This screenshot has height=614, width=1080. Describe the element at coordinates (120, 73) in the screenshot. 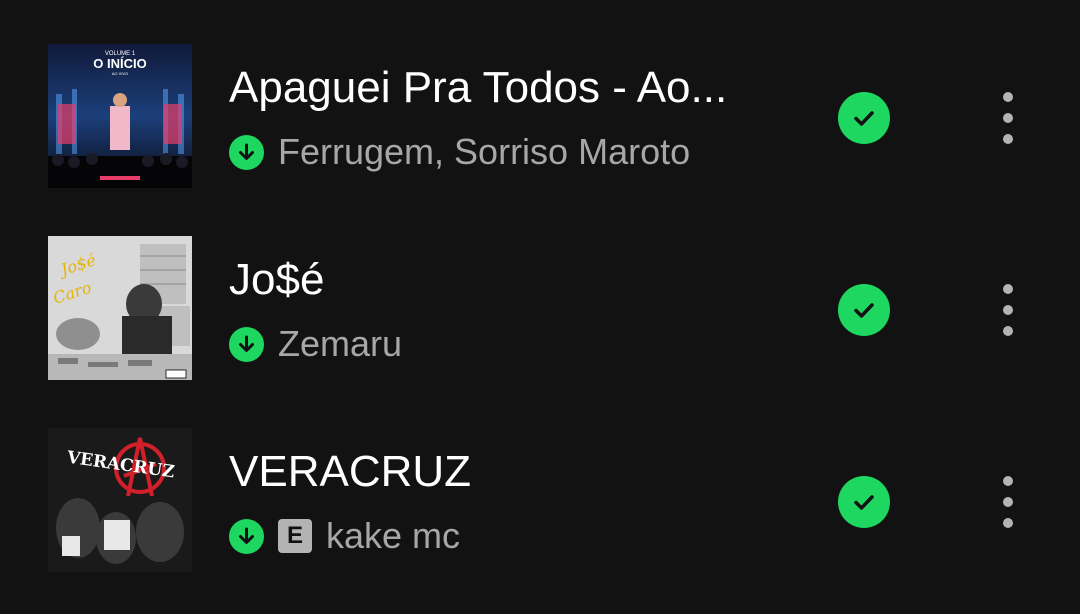

I see `cover-text: AO VIVO` at that location.